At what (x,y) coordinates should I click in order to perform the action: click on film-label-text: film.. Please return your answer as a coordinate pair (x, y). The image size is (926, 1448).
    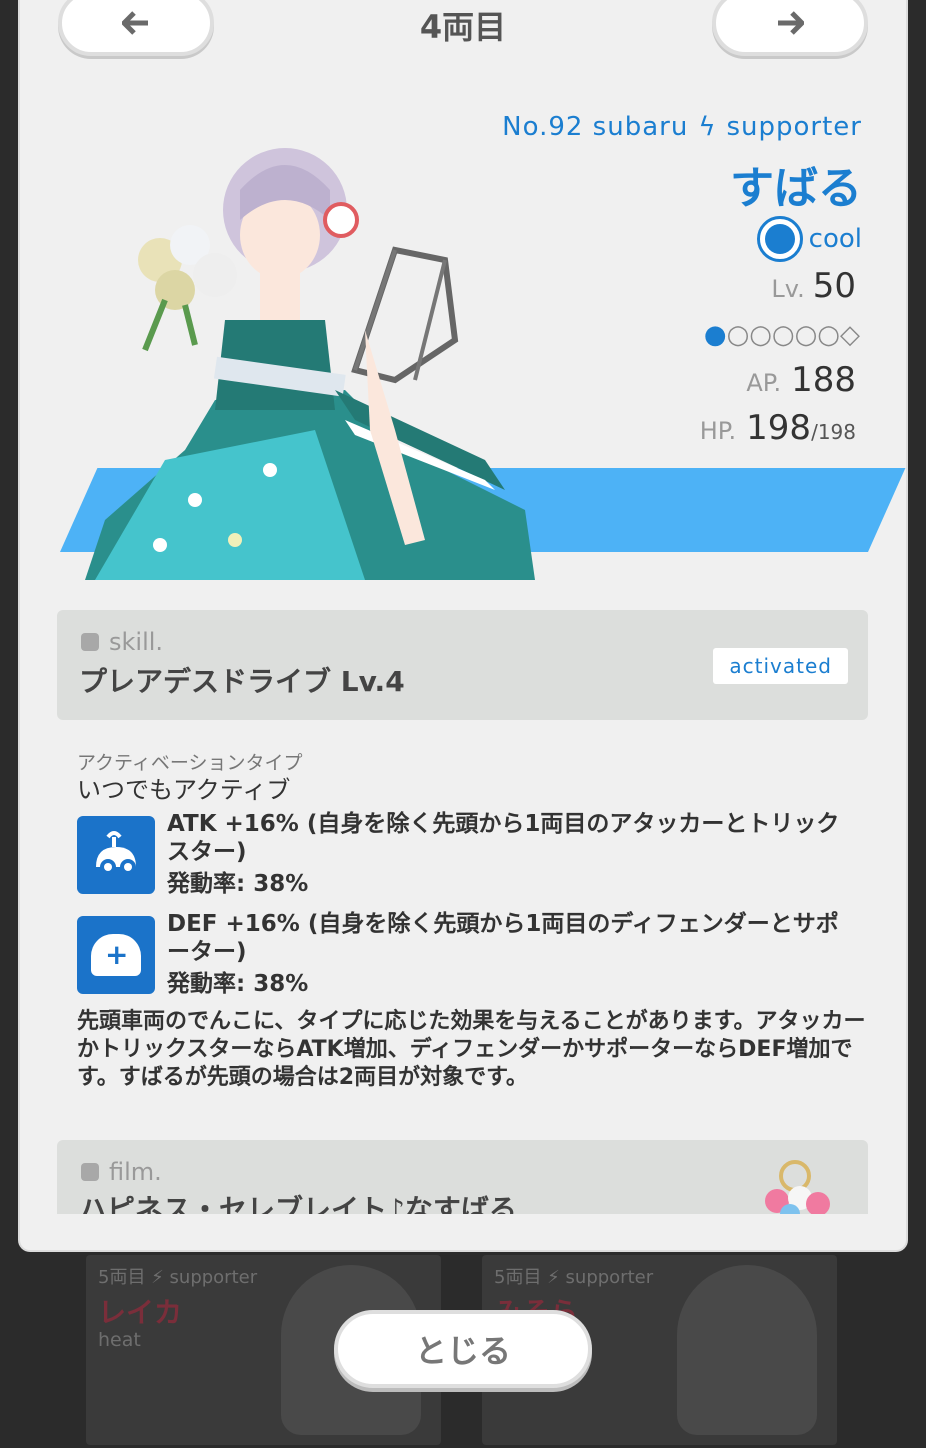
    Looking at the image, I should click on (135, 1172).